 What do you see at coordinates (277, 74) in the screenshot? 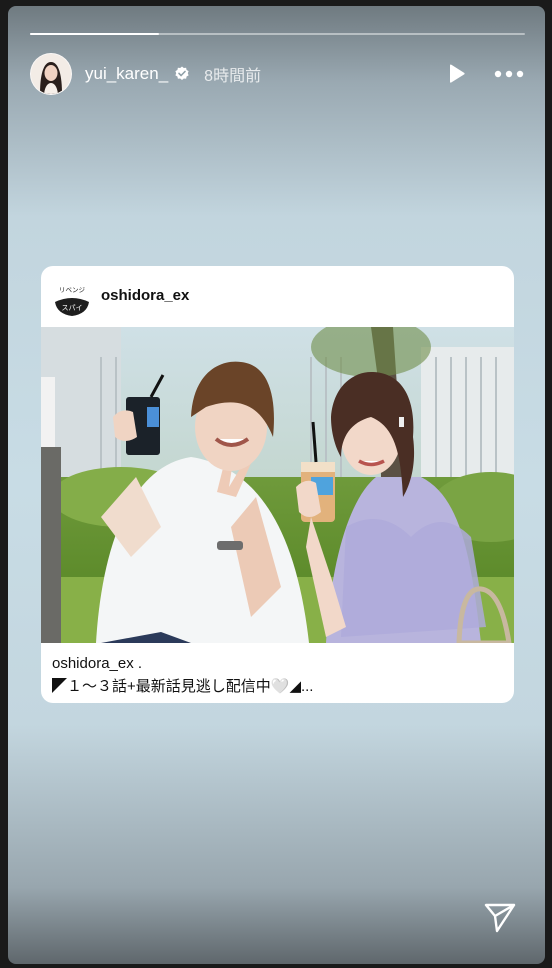
I see `story-header: yui_karen_ 8時間前` at bounding box center [277, 74].